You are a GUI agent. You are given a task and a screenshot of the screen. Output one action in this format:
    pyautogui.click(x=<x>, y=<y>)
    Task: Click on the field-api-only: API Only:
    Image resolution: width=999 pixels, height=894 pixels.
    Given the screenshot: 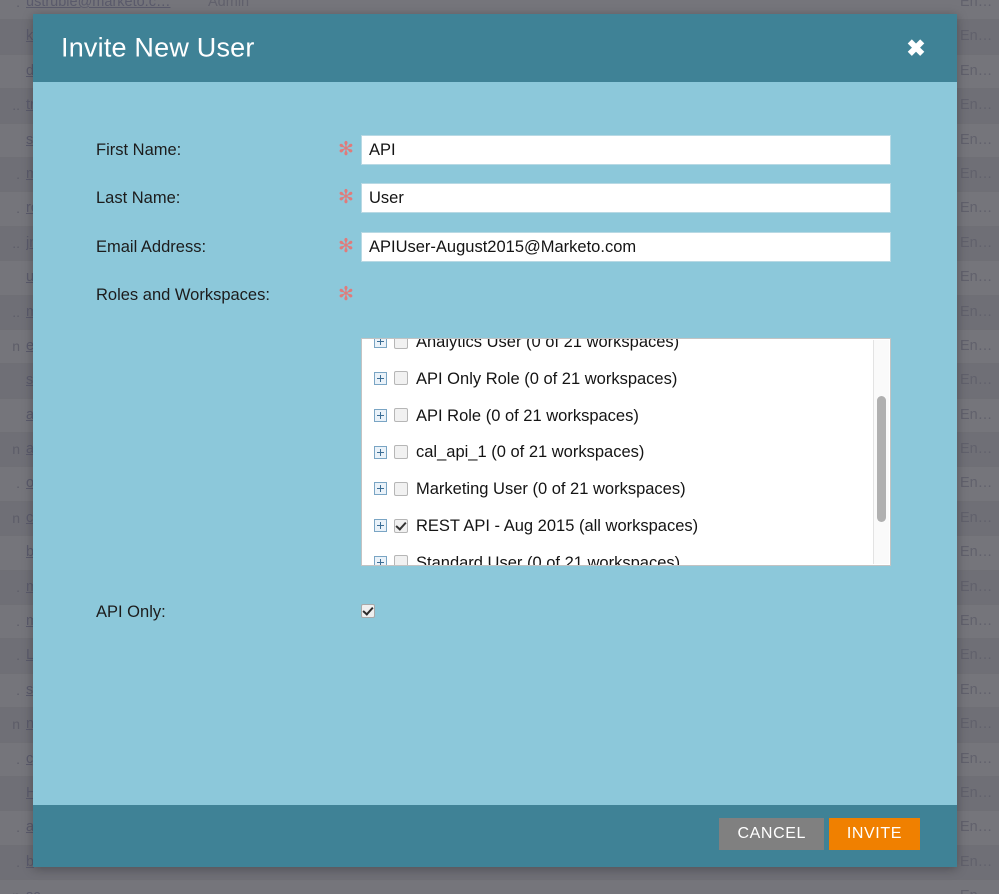 What is the action you would take?
    pyautogui.click(x=495, y=612)
    